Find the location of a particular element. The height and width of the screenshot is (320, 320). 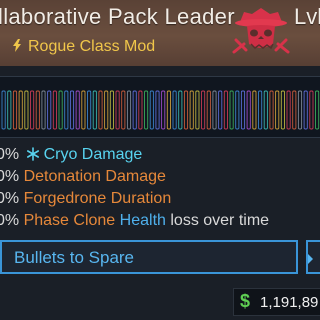

item-type-label: Rogue Class Mod is located at coordinates (92, 46).